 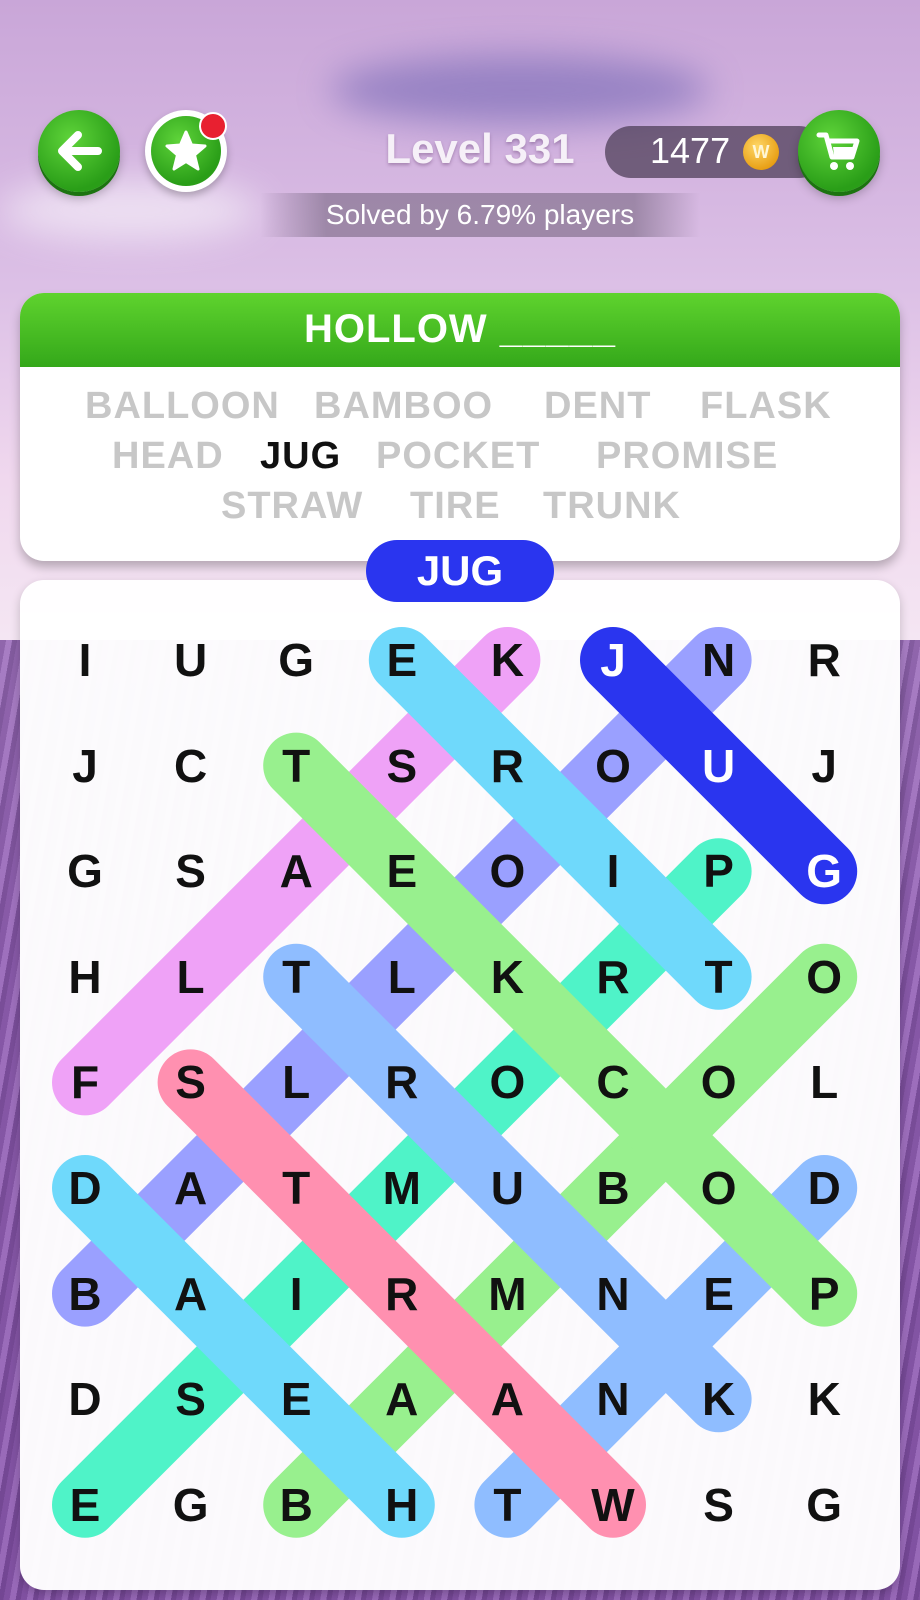 I want to click on grid-letter: W, so click(x=613, y=1505).